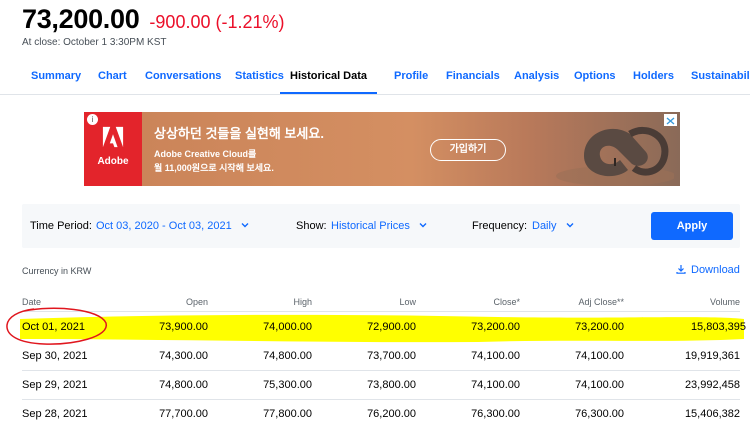  Describe the element at coordinates (712, 385) in the screenshot. I see `cell-volume: 23,992,458` at that location.